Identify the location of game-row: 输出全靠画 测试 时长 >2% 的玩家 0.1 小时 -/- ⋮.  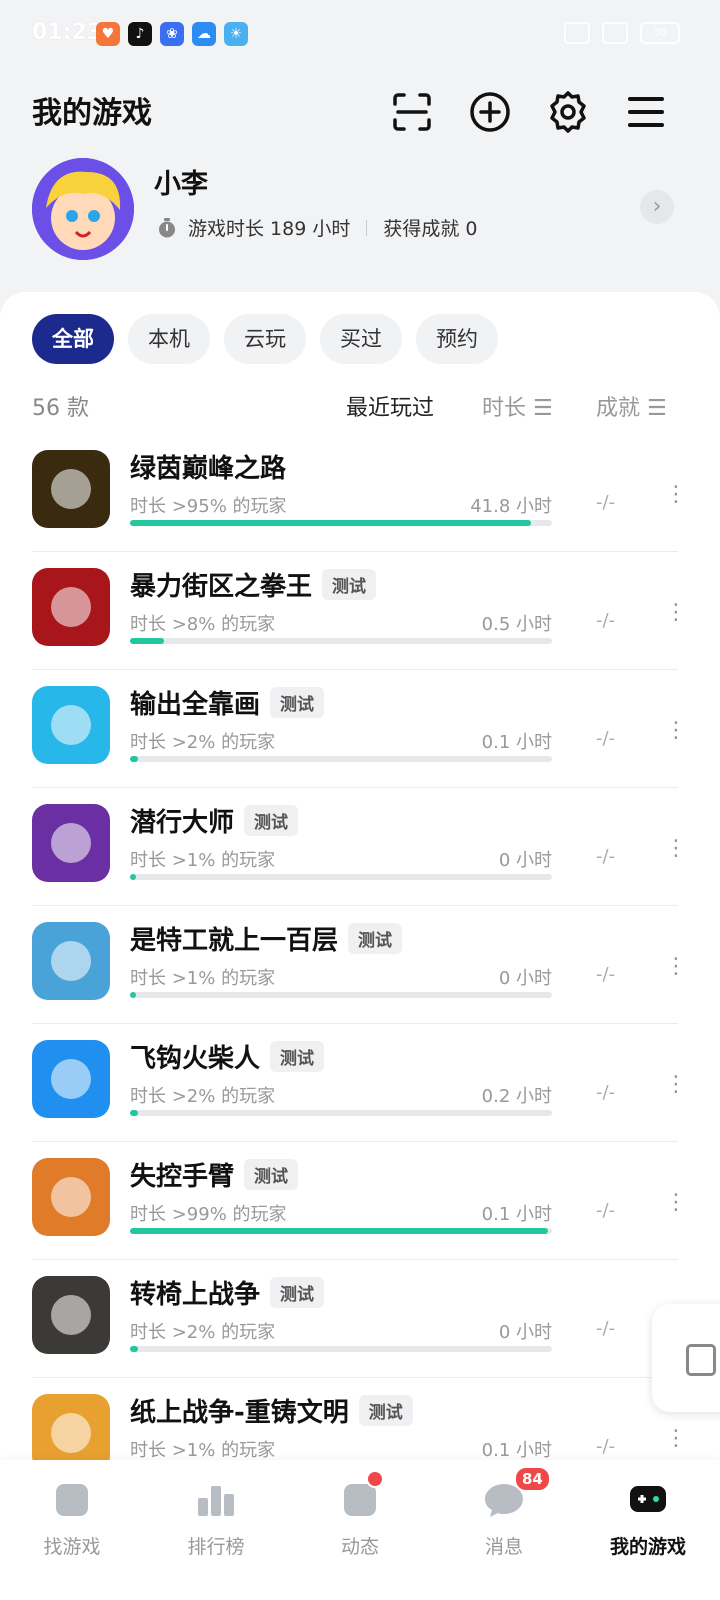
(360, 729).